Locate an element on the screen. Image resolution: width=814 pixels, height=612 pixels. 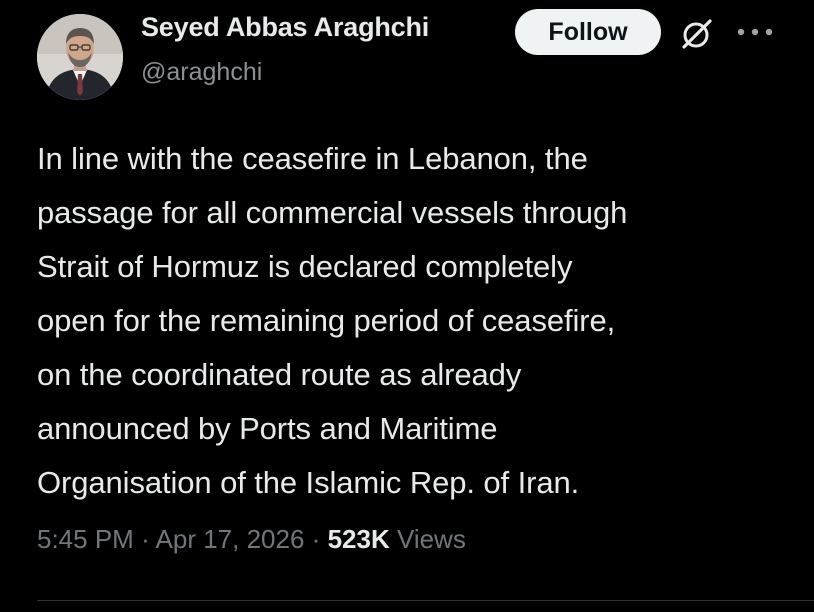
views-label: Views is located at coordinates (431, 539).